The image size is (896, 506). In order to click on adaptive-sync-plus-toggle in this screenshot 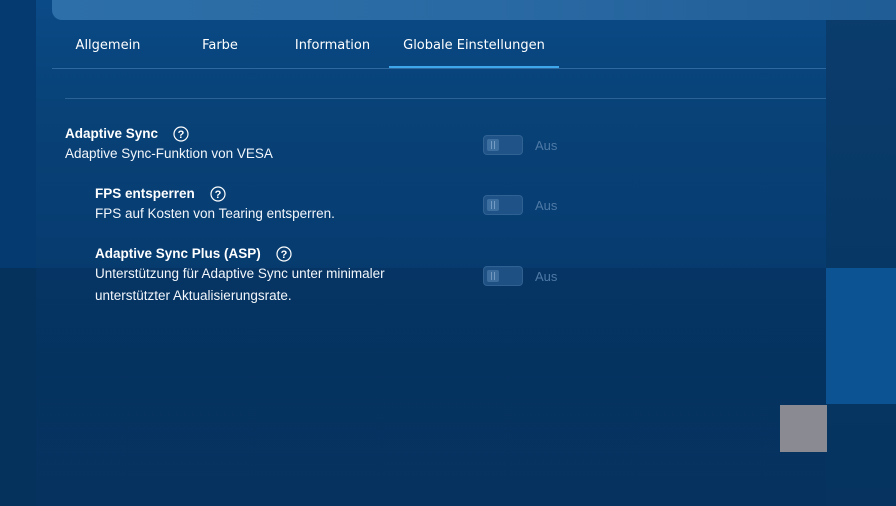, I will do `click(503, 276)`.